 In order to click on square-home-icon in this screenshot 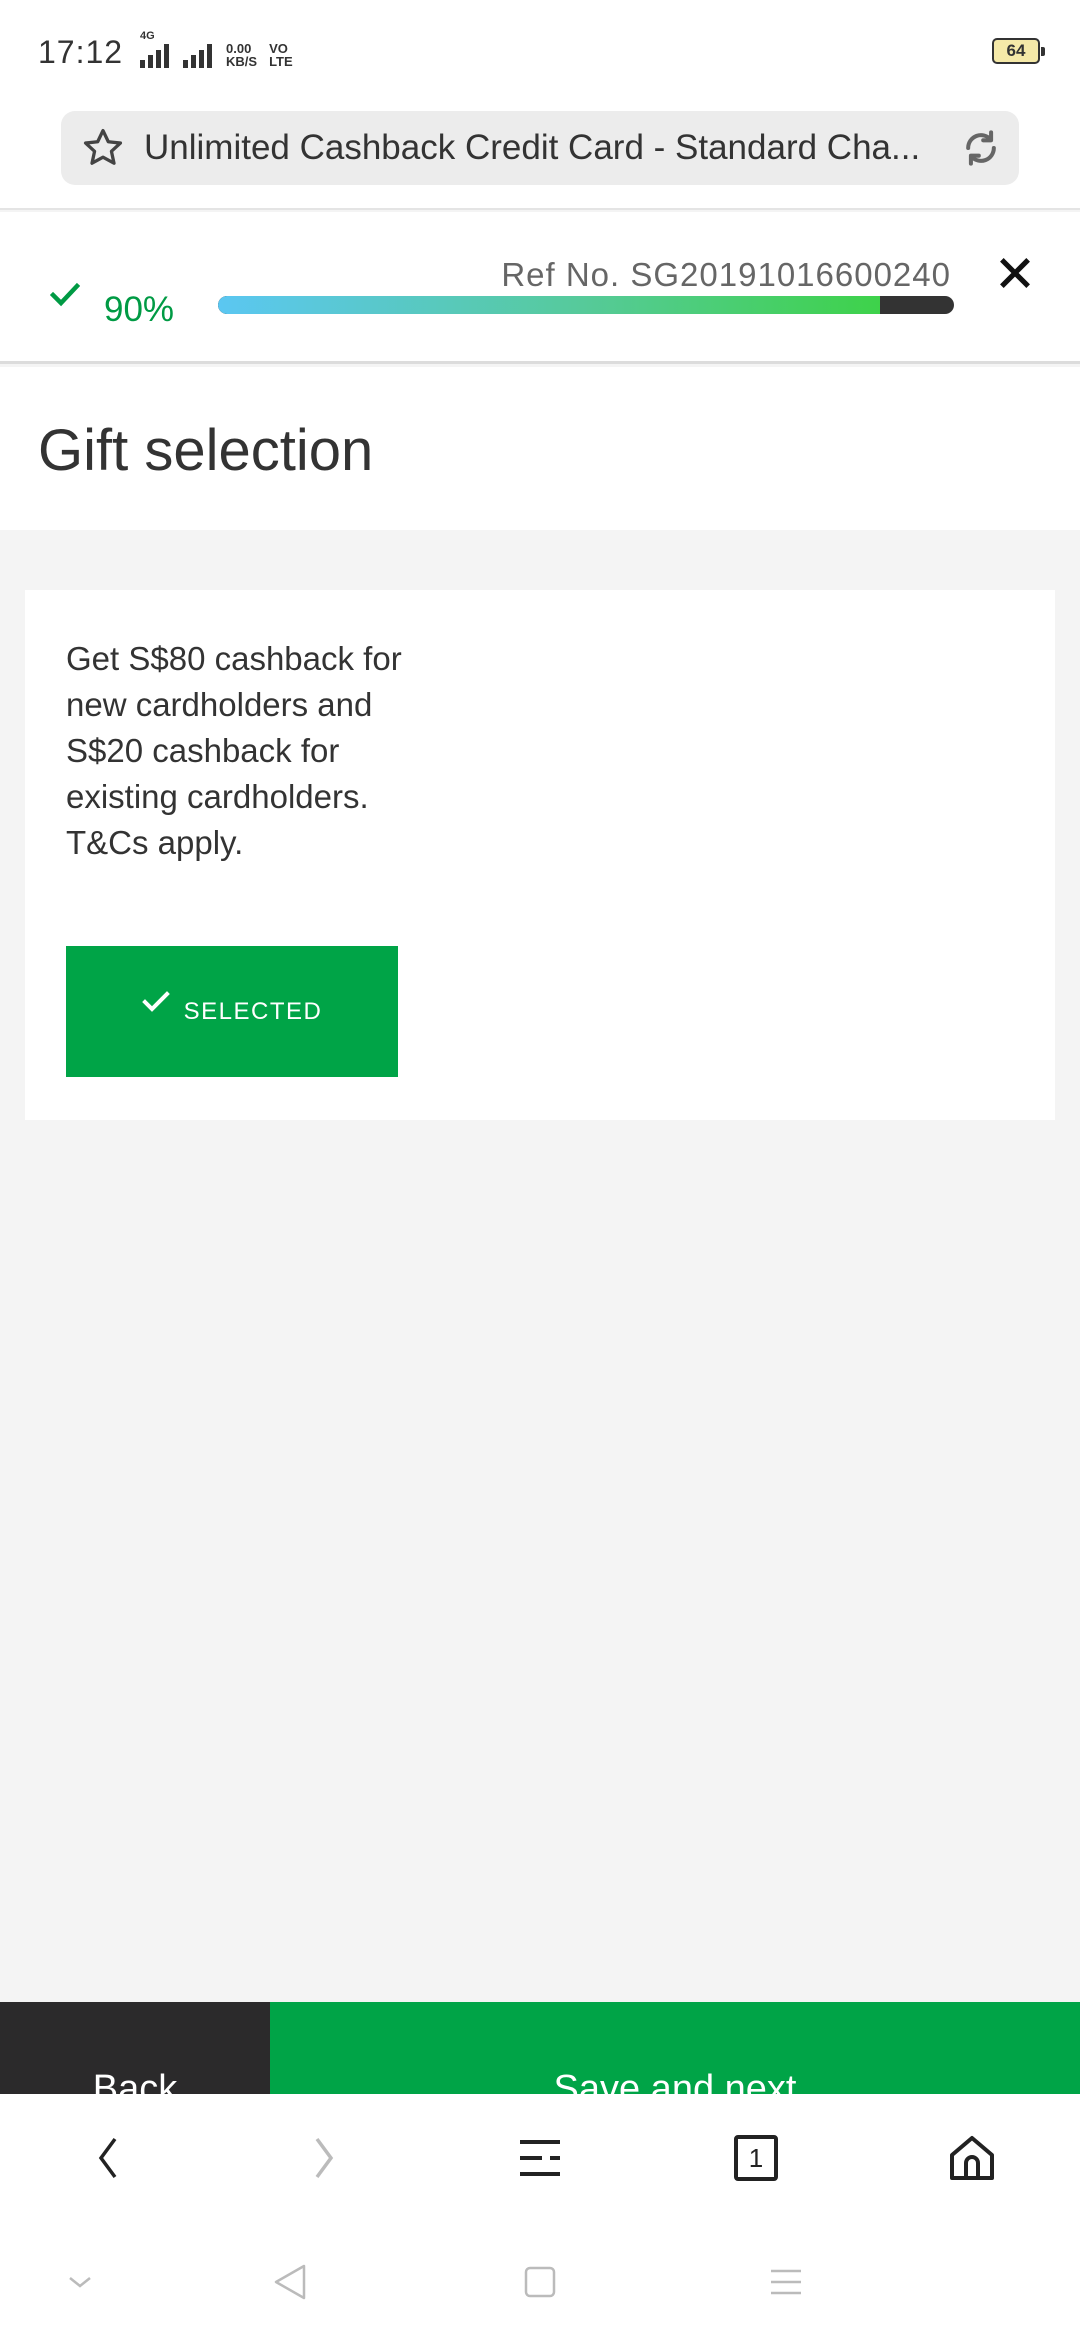, I will do `click(540, 2282)`.